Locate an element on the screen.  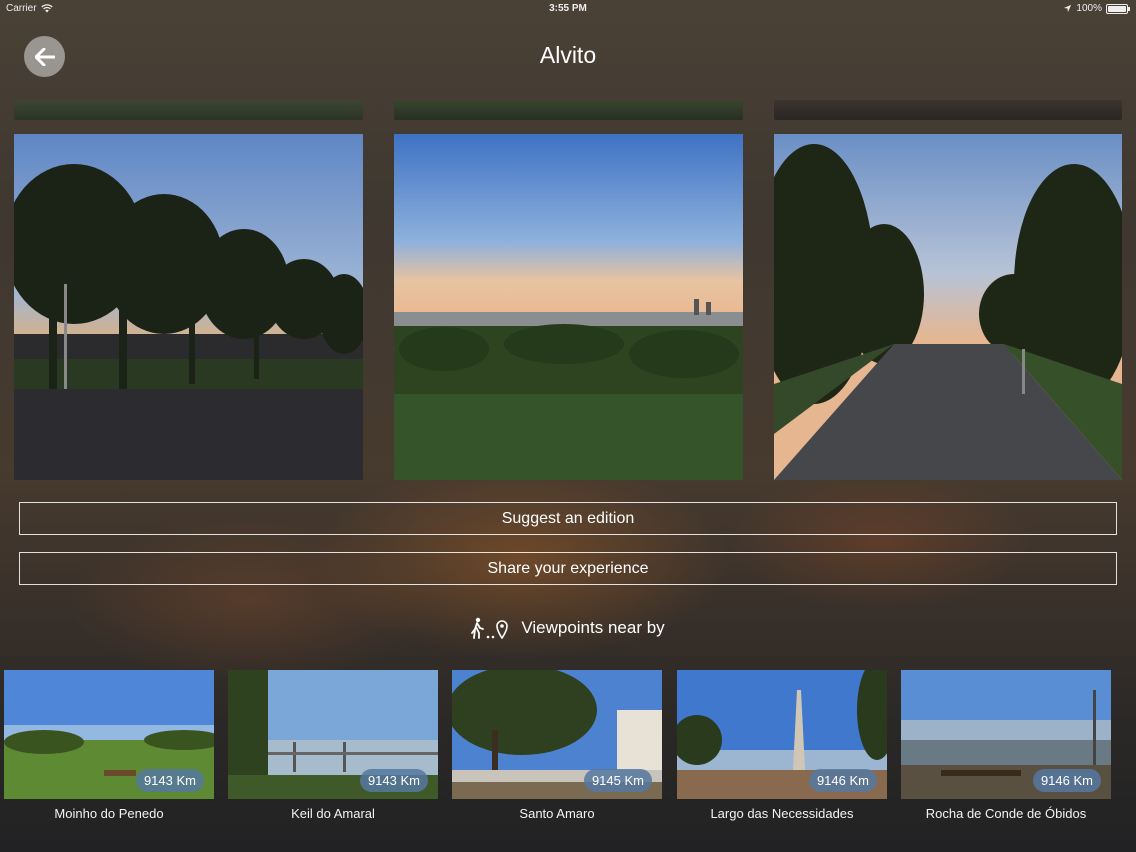
nearby-name: Keil do Amaral is located at coordinates (333, 813).